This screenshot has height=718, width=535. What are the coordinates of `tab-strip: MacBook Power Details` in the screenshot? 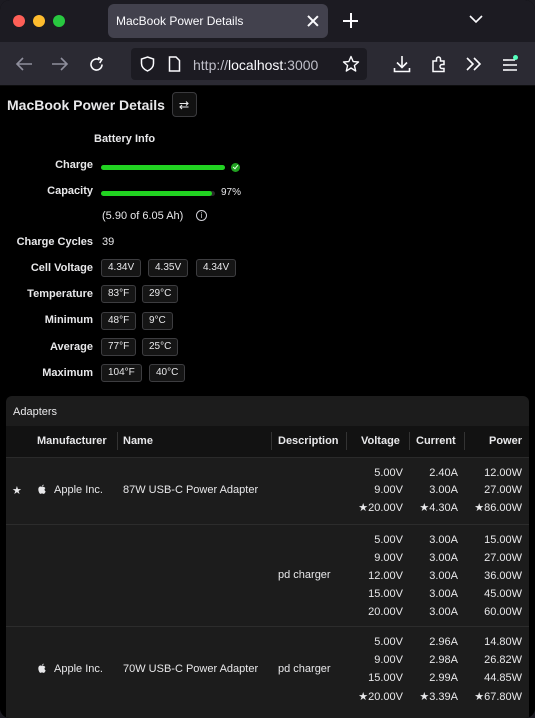 It's located at (267, 21).